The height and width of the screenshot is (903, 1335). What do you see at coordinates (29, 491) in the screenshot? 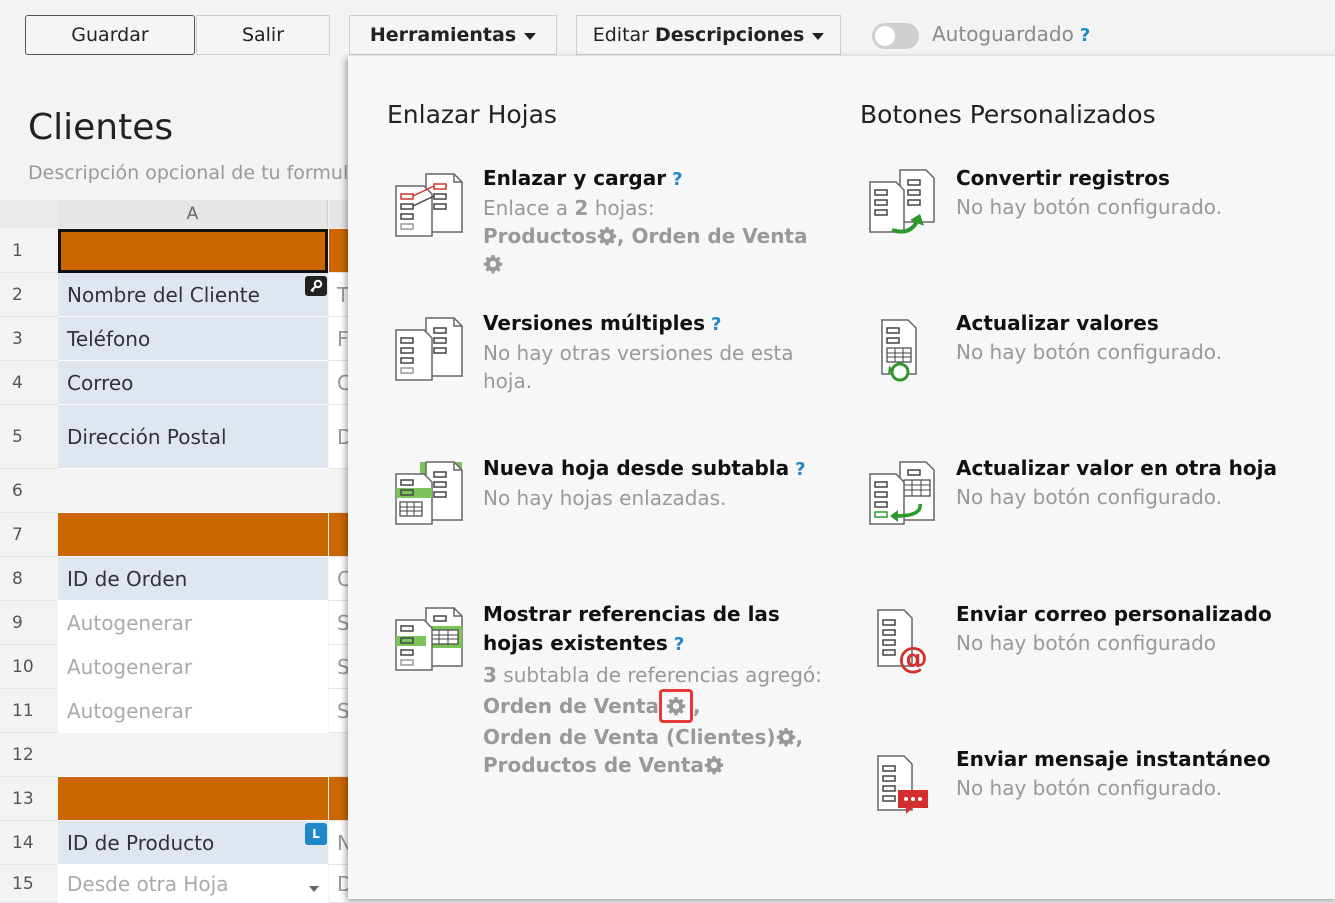
I see `row-number: 6` at bounding box center [29, 491].